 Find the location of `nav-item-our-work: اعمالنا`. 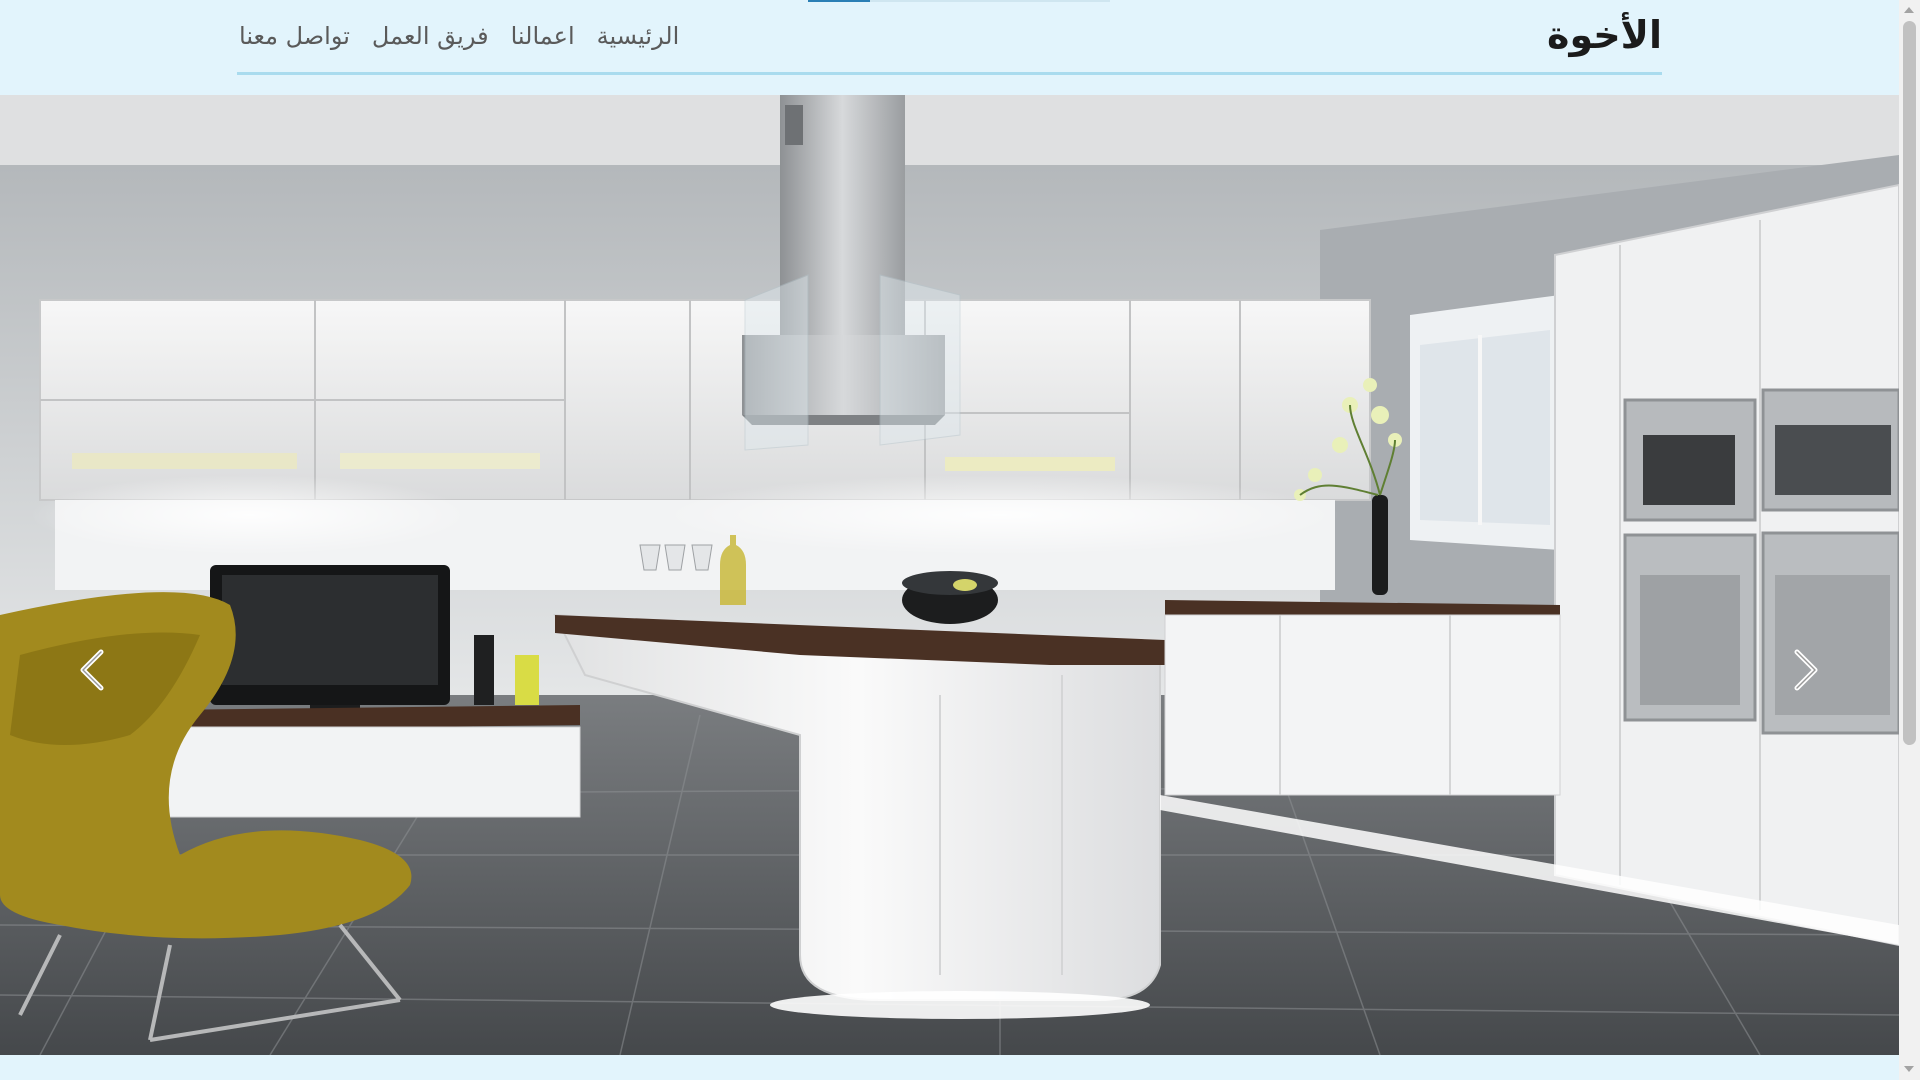

nav-item-our-work: اعمالنا is located at coordinates (543, 36).